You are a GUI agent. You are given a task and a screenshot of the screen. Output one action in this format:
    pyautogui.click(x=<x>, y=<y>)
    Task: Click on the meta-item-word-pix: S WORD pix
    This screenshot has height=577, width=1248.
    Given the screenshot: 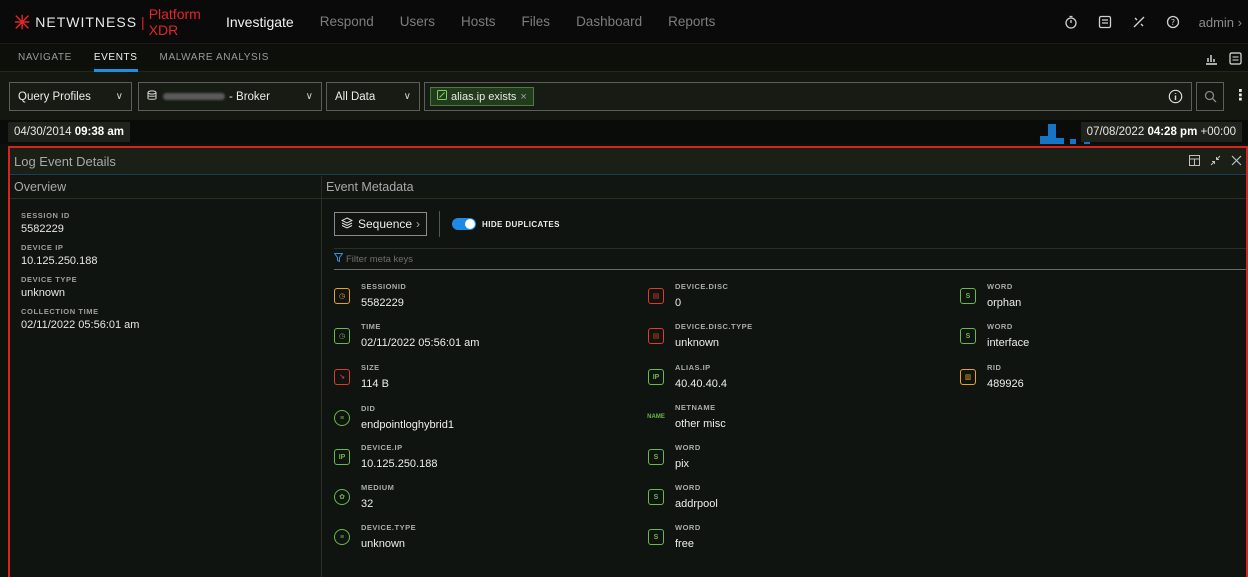 What is the action you would take?
    pyautogui.click(x=798, y=460)
    